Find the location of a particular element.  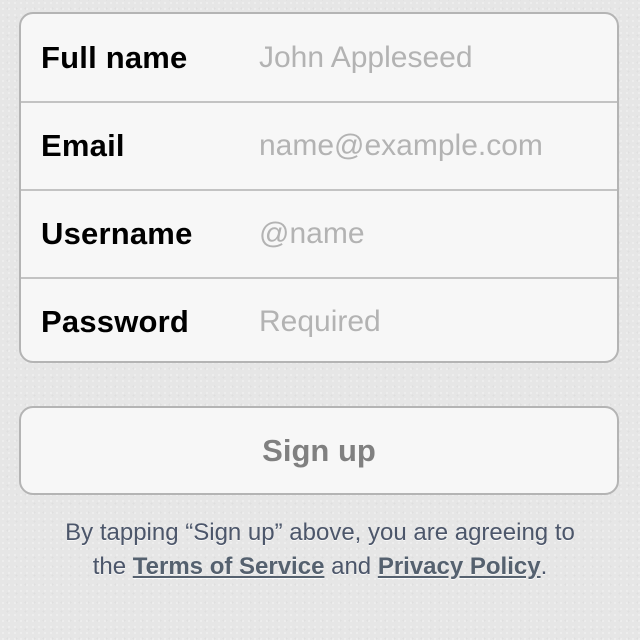

legal-suffix: . is located at coordinates (544, 566).